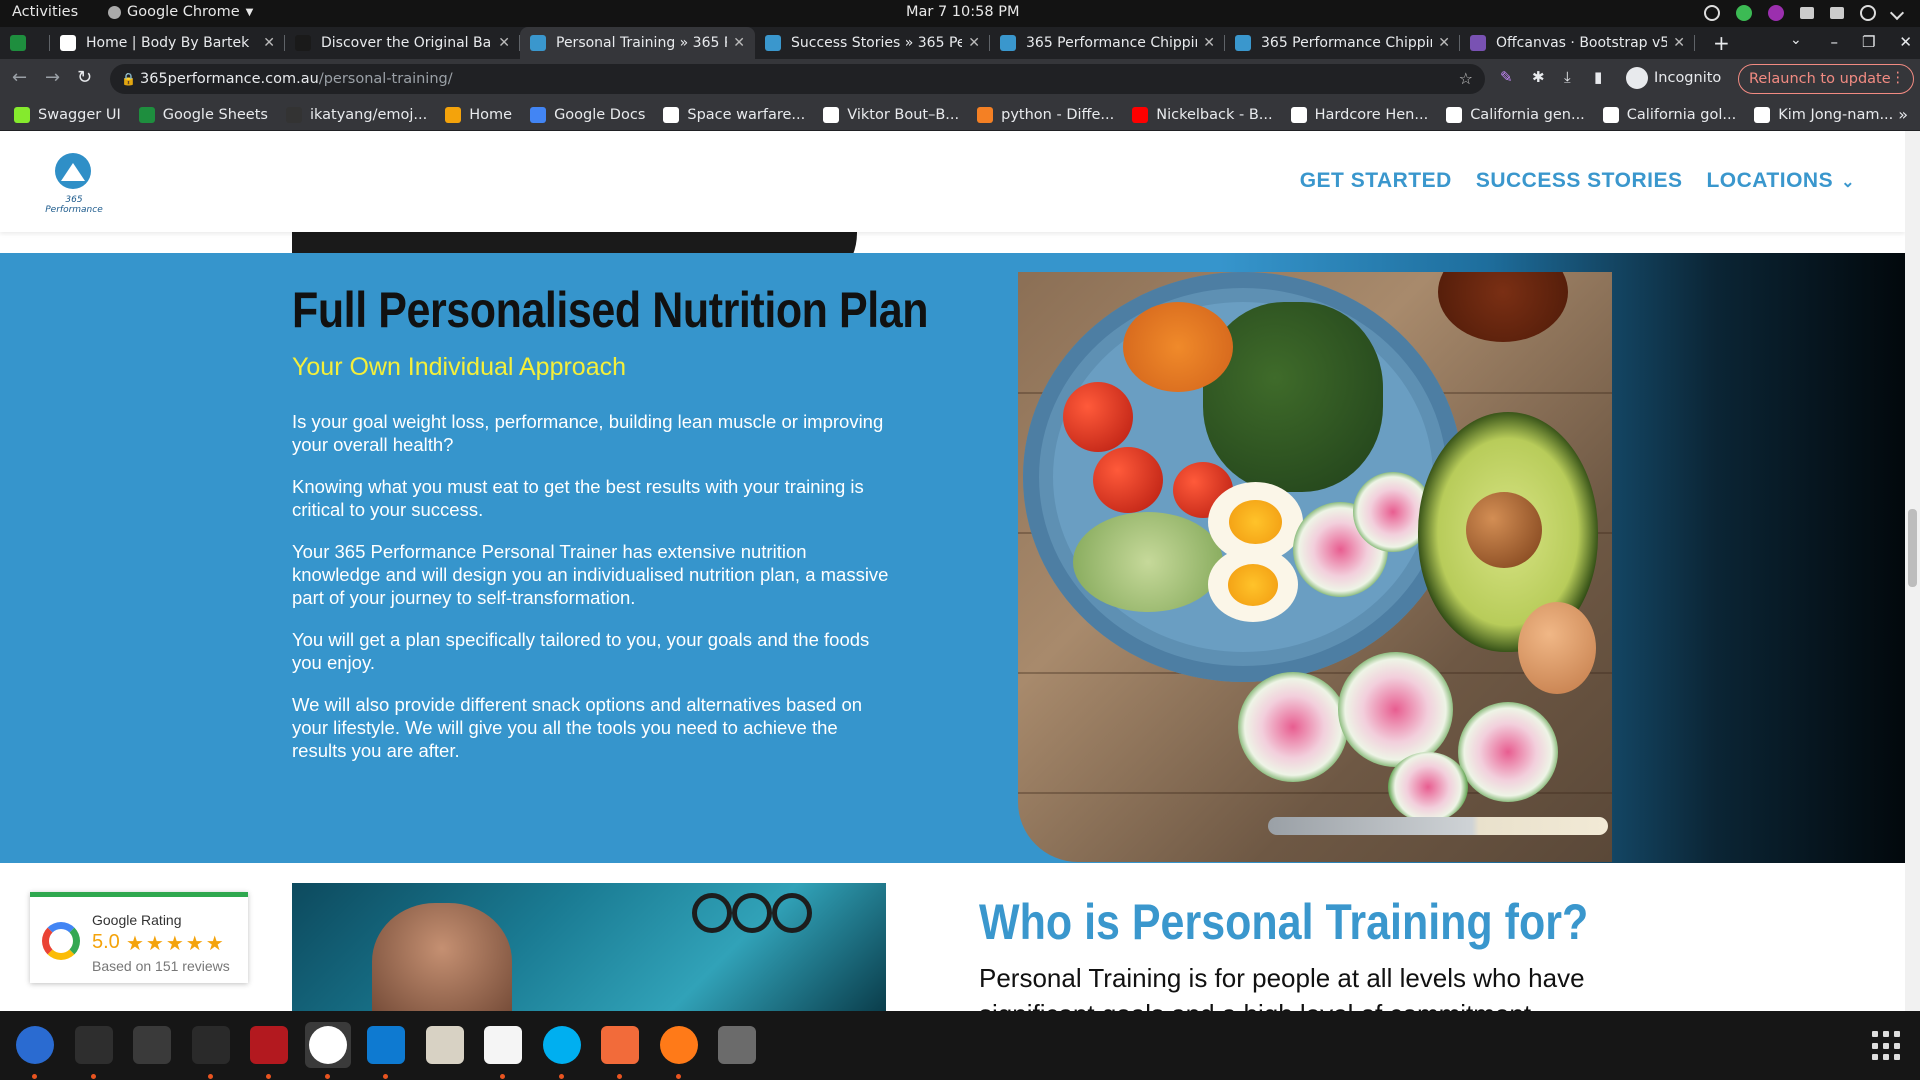 The image size is (1920, 1080). Describe the element at coordinates (1478, 43) in the screenshot. I see `tab-favicon-icon` at that location.